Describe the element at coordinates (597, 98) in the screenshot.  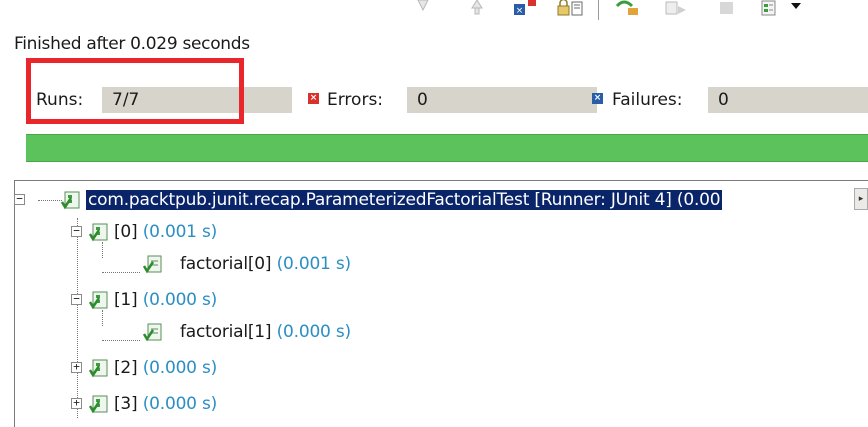
I see `failure-icon: ×` at that location.